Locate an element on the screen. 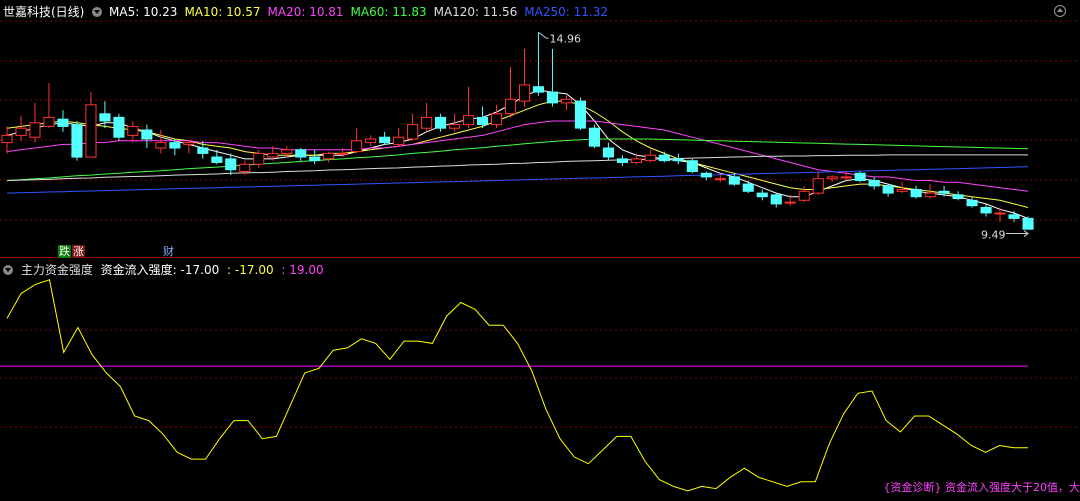 This screenshot has width=1080, height=501. low-price-label: 9.49 is located at coordinates (993, 235).